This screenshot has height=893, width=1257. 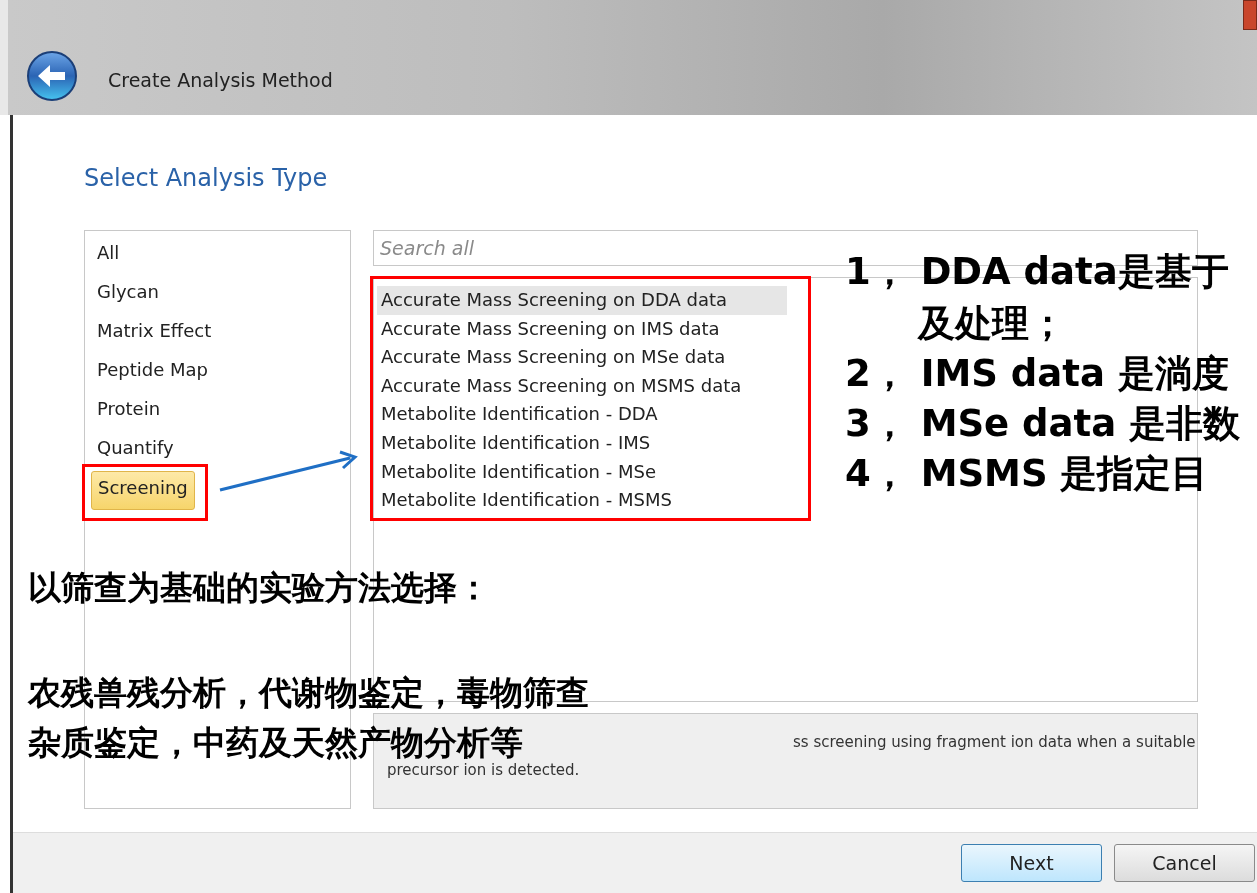 What do you see at coordinates (259, 588) in the screenshot?
I see `annotation-text: 以筛查为基础的实验方法选择：` at bounding box center [259, 588].